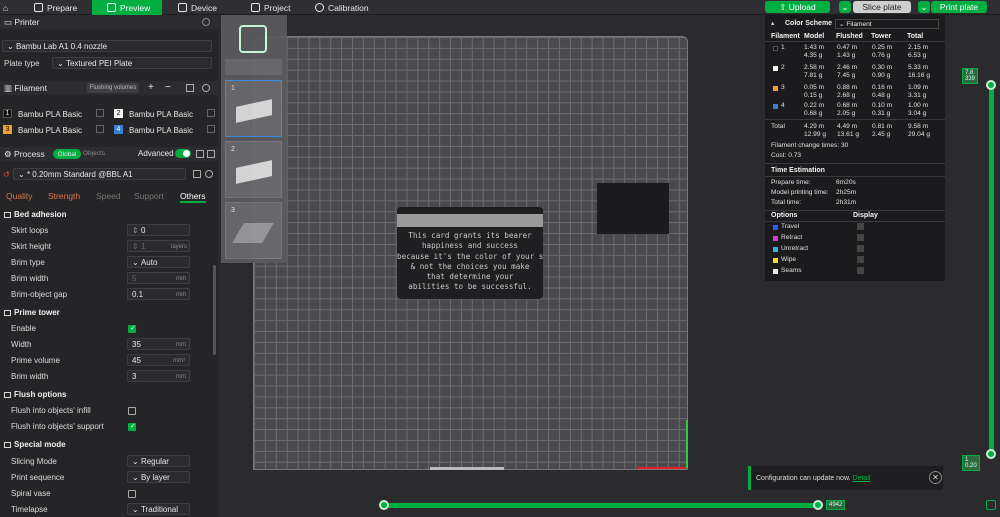  What do you see at coordinates (19, 196) in the screenshot?
I see `tab-quality: Quality` at bounding box center [19, 196].